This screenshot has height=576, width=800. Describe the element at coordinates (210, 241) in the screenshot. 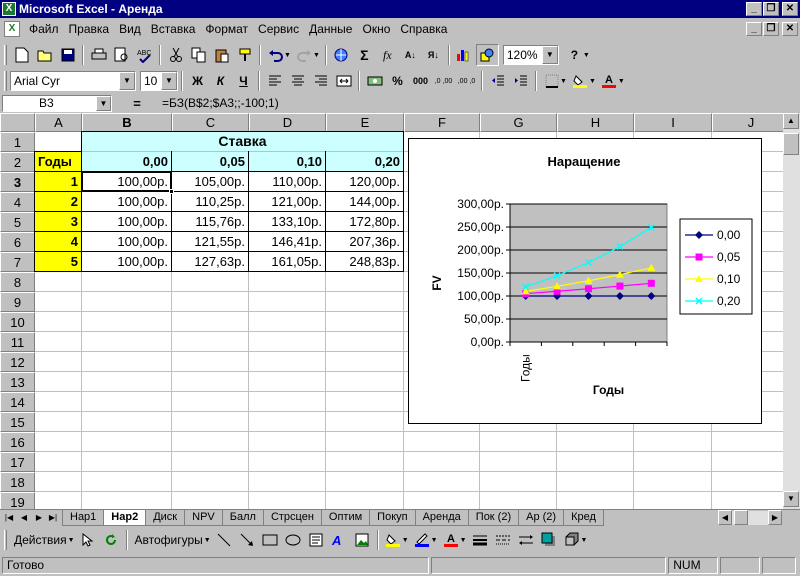

I see `value-cell: 121,55р.` at that location.